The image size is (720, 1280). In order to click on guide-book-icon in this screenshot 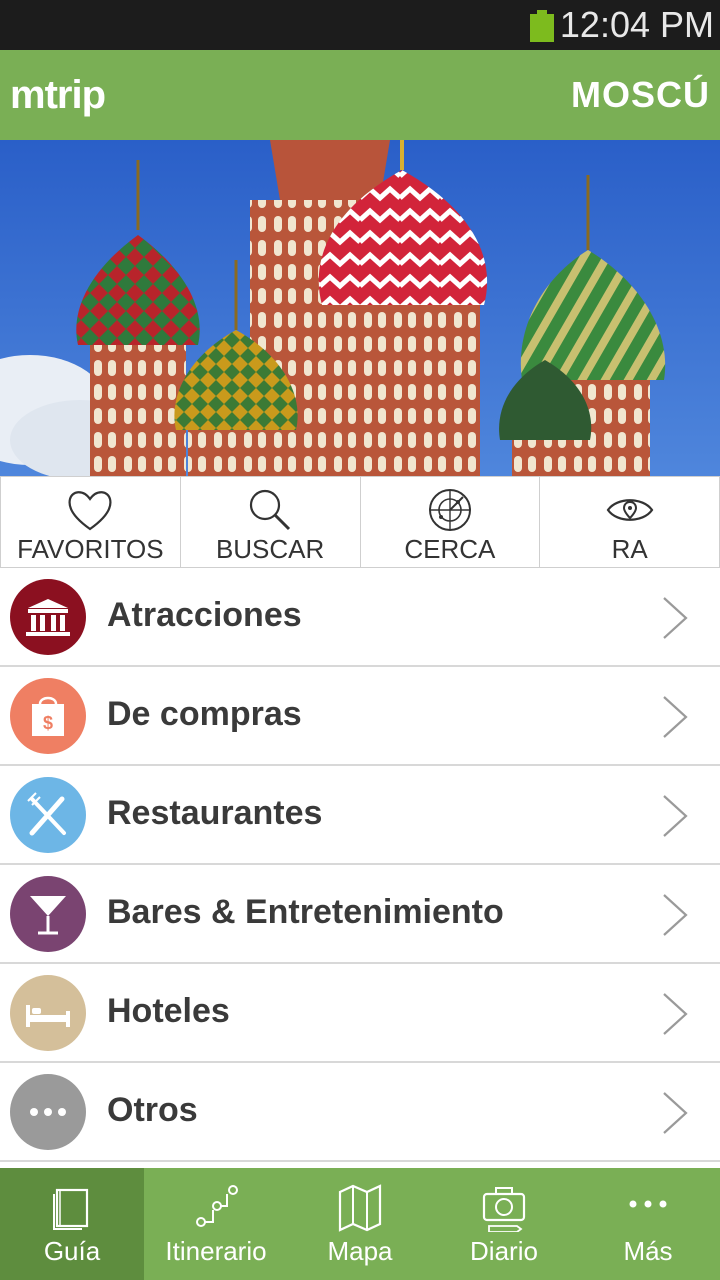, I will do `click(71, 1209)`.